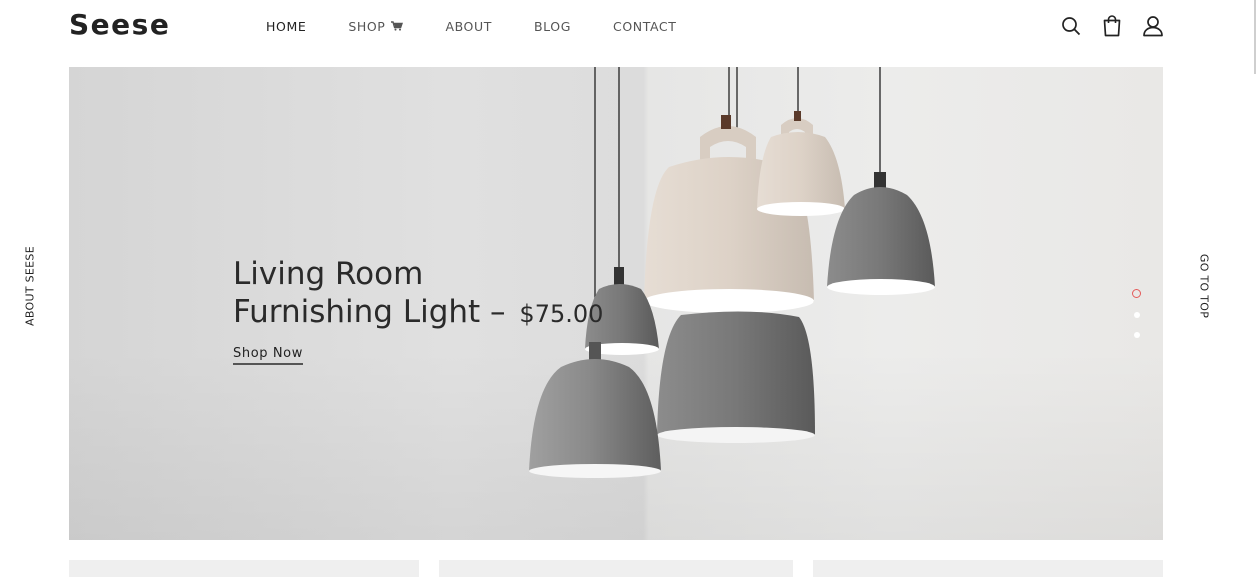 The width and height of the screenshot is (1256, 577). I want to click on shopping-cart-icon, so click(397, 26).